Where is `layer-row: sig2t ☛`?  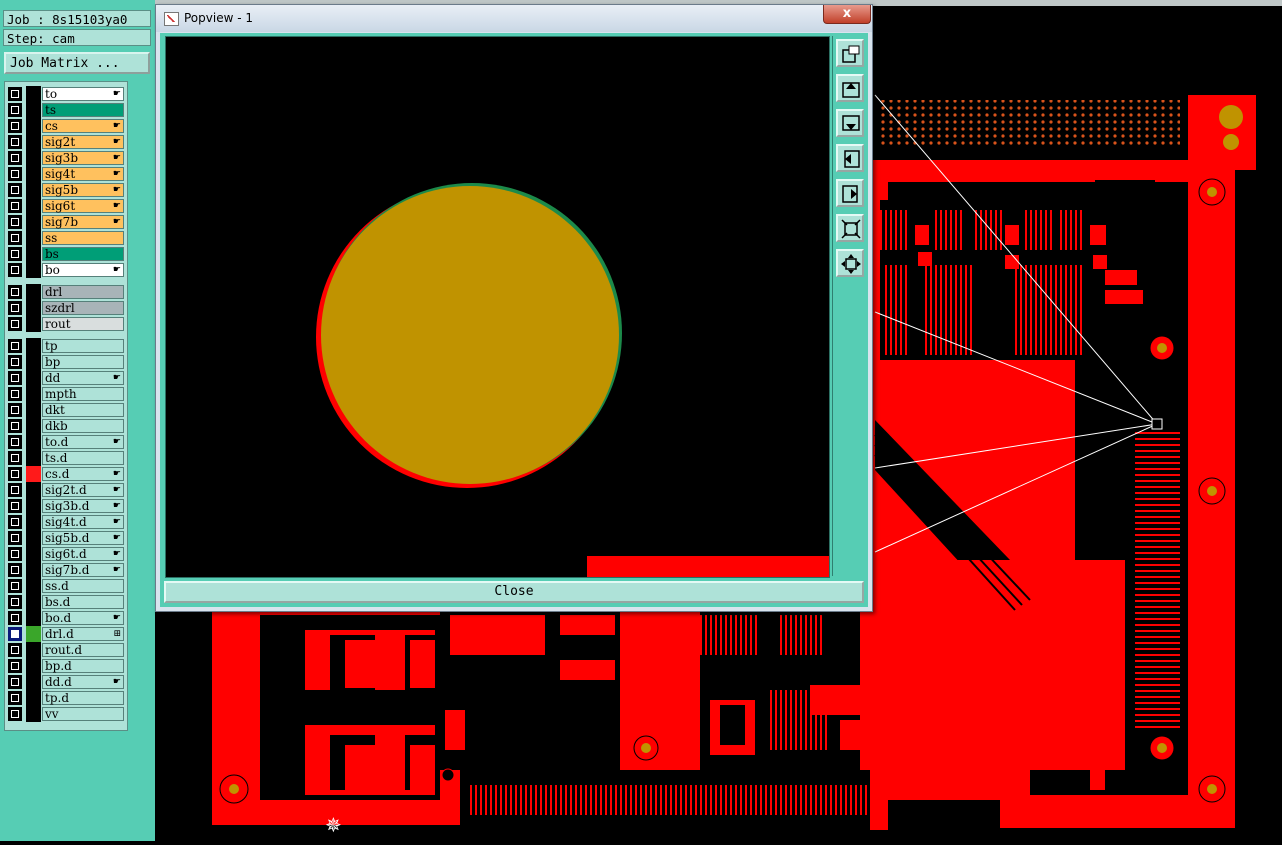
layer-row: sig2t ☛ is located at coordinates (67, 142).